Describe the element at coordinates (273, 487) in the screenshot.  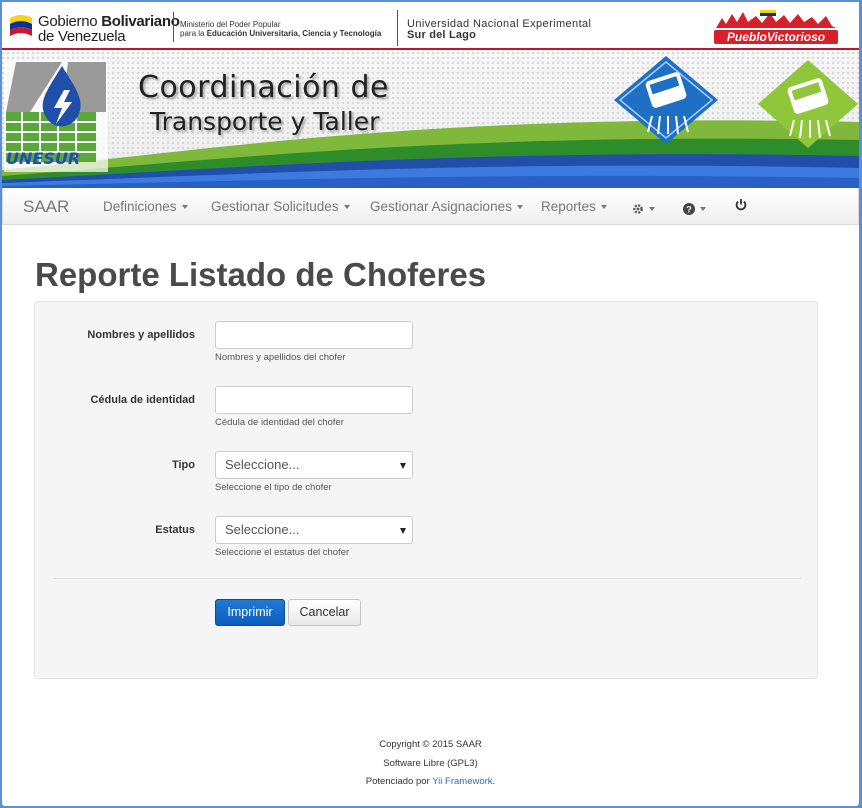
I see `tipo-hint: Seleccione el tipo de chofer` at that location.